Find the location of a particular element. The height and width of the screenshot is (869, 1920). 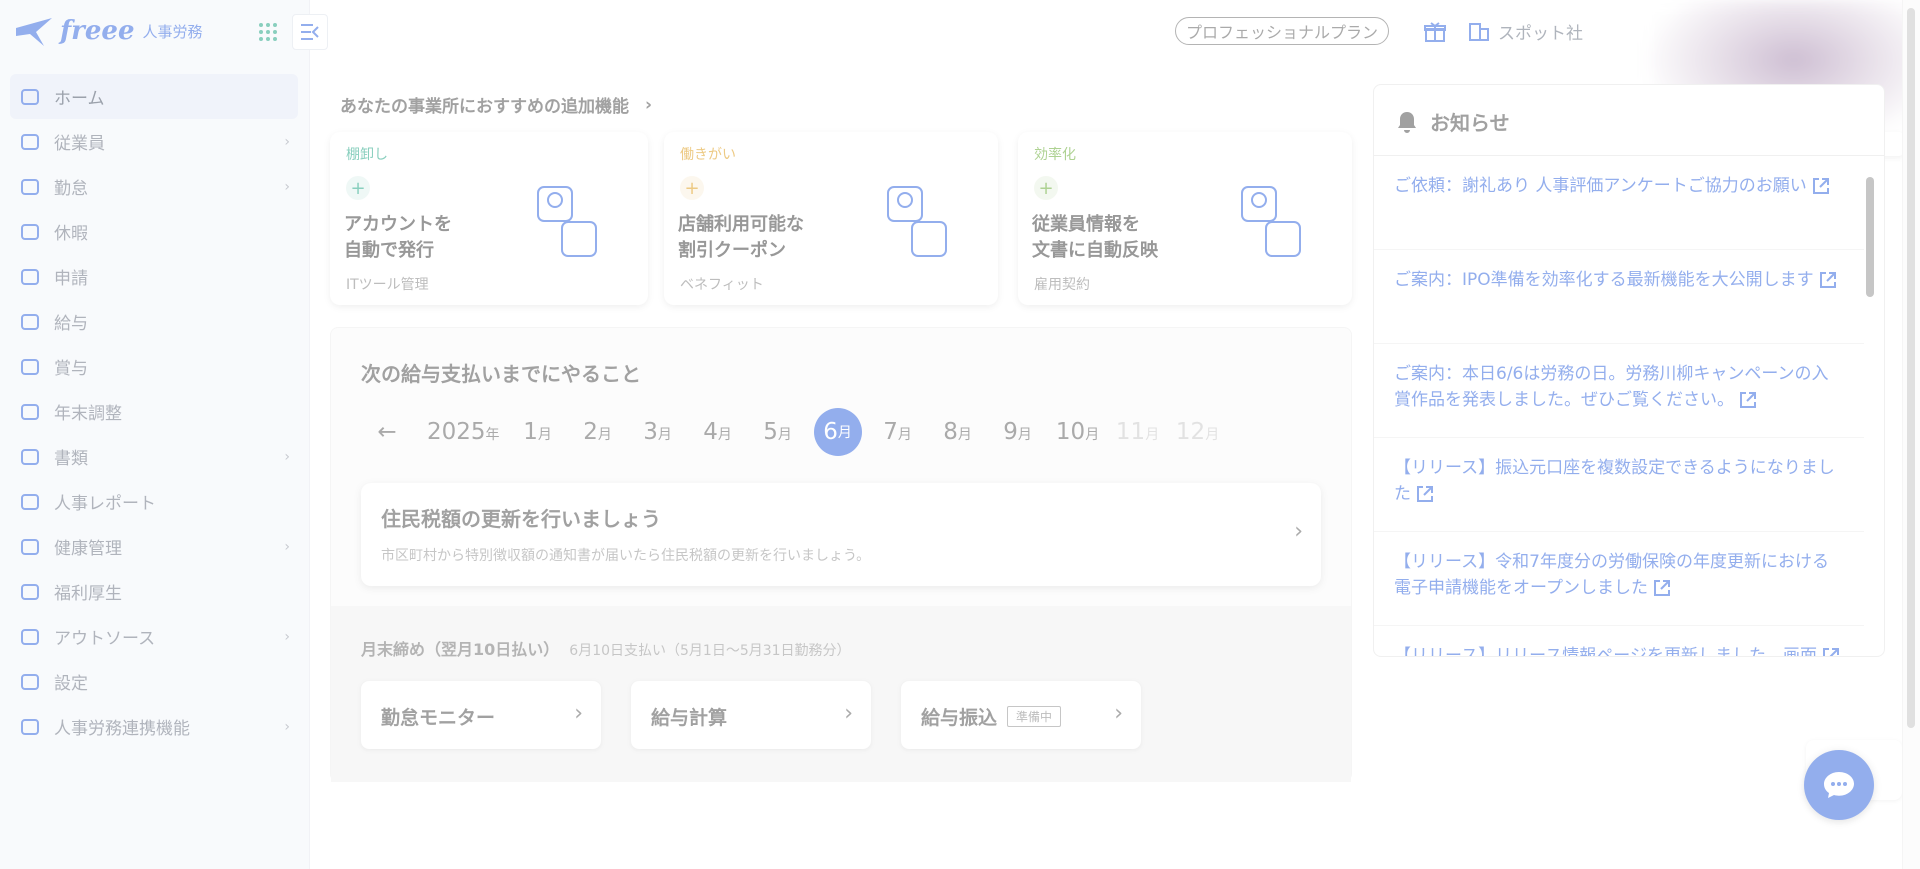

sidebar-item-9: 人事レポート is located at coordinates (154, 501).